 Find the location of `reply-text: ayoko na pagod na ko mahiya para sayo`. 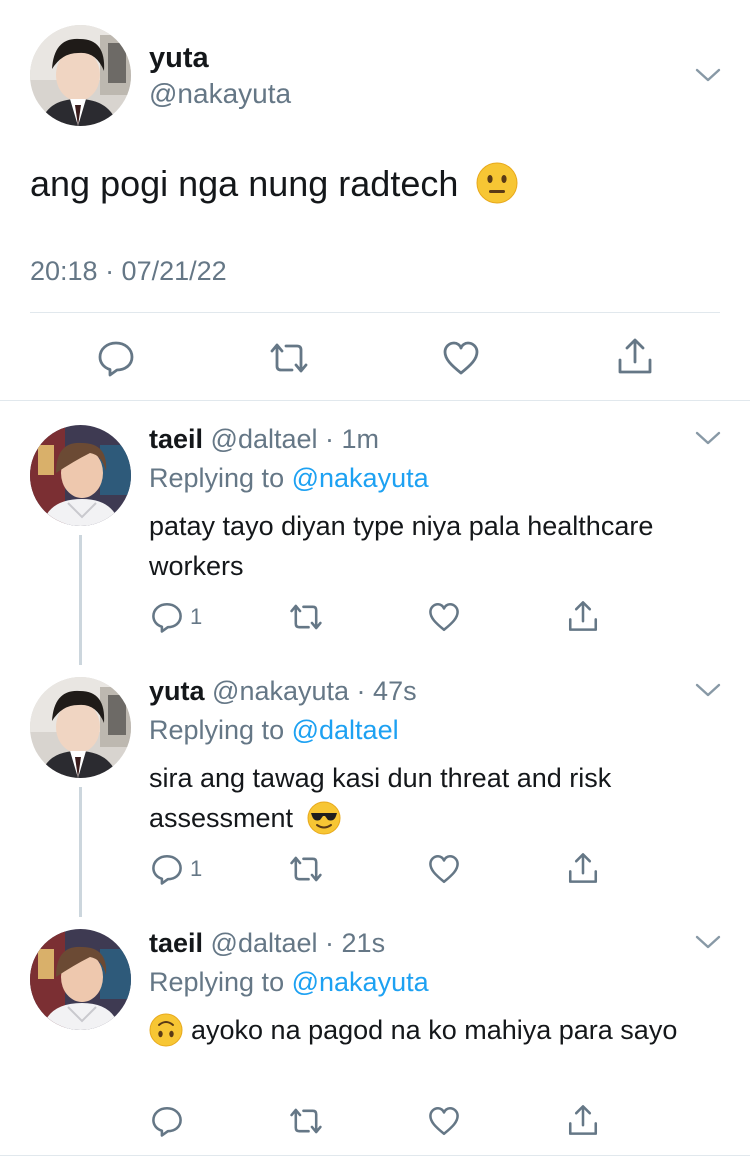

reply-text: ayoko na pagod na ko mahiya para sayo is located at coordinates (429, 1030).